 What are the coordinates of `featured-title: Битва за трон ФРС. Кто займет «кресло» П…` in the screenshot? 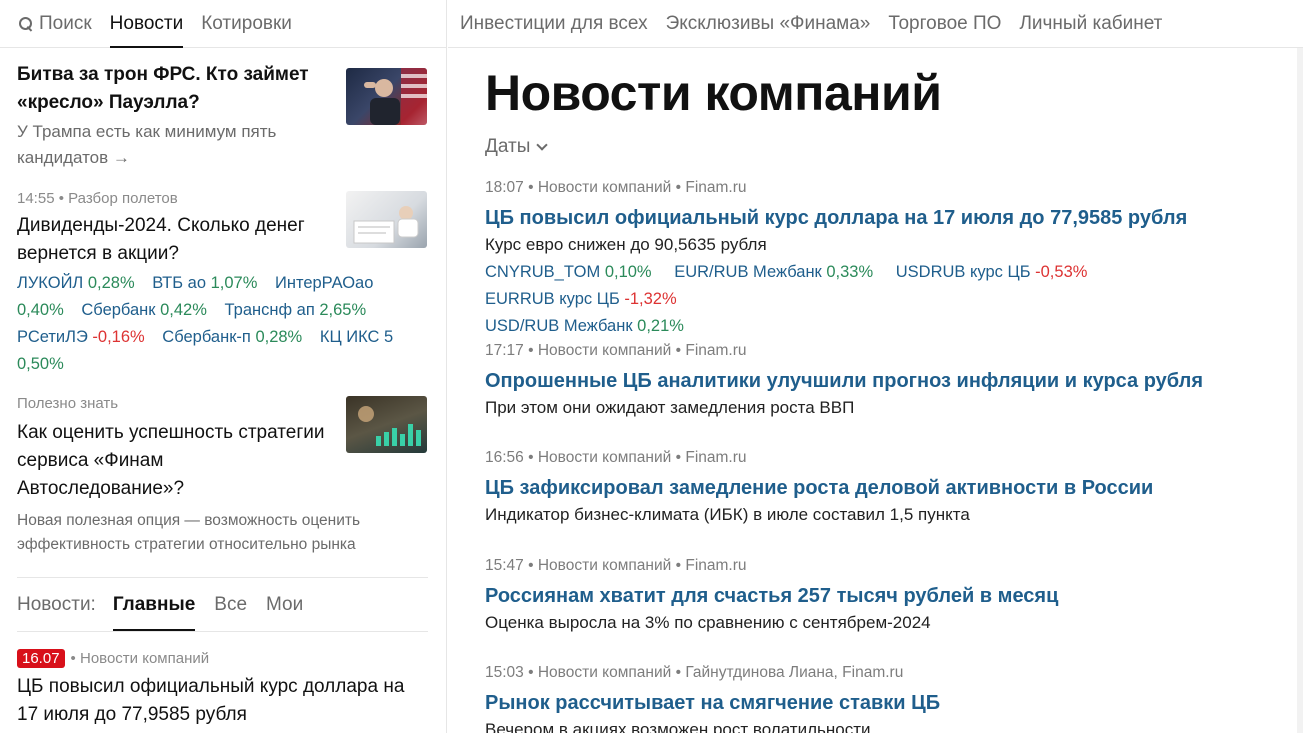 It's located at (174, 89).